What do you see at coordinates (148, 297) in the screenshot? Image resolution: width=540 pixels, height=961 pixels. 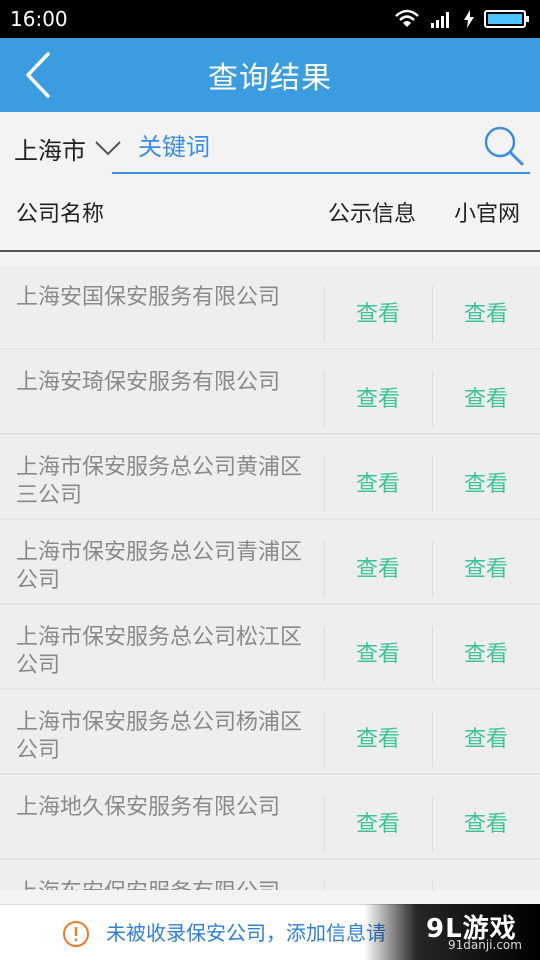 I see `company-name: 上海安国保安服务有限公司` at bounding box center [148, 297].